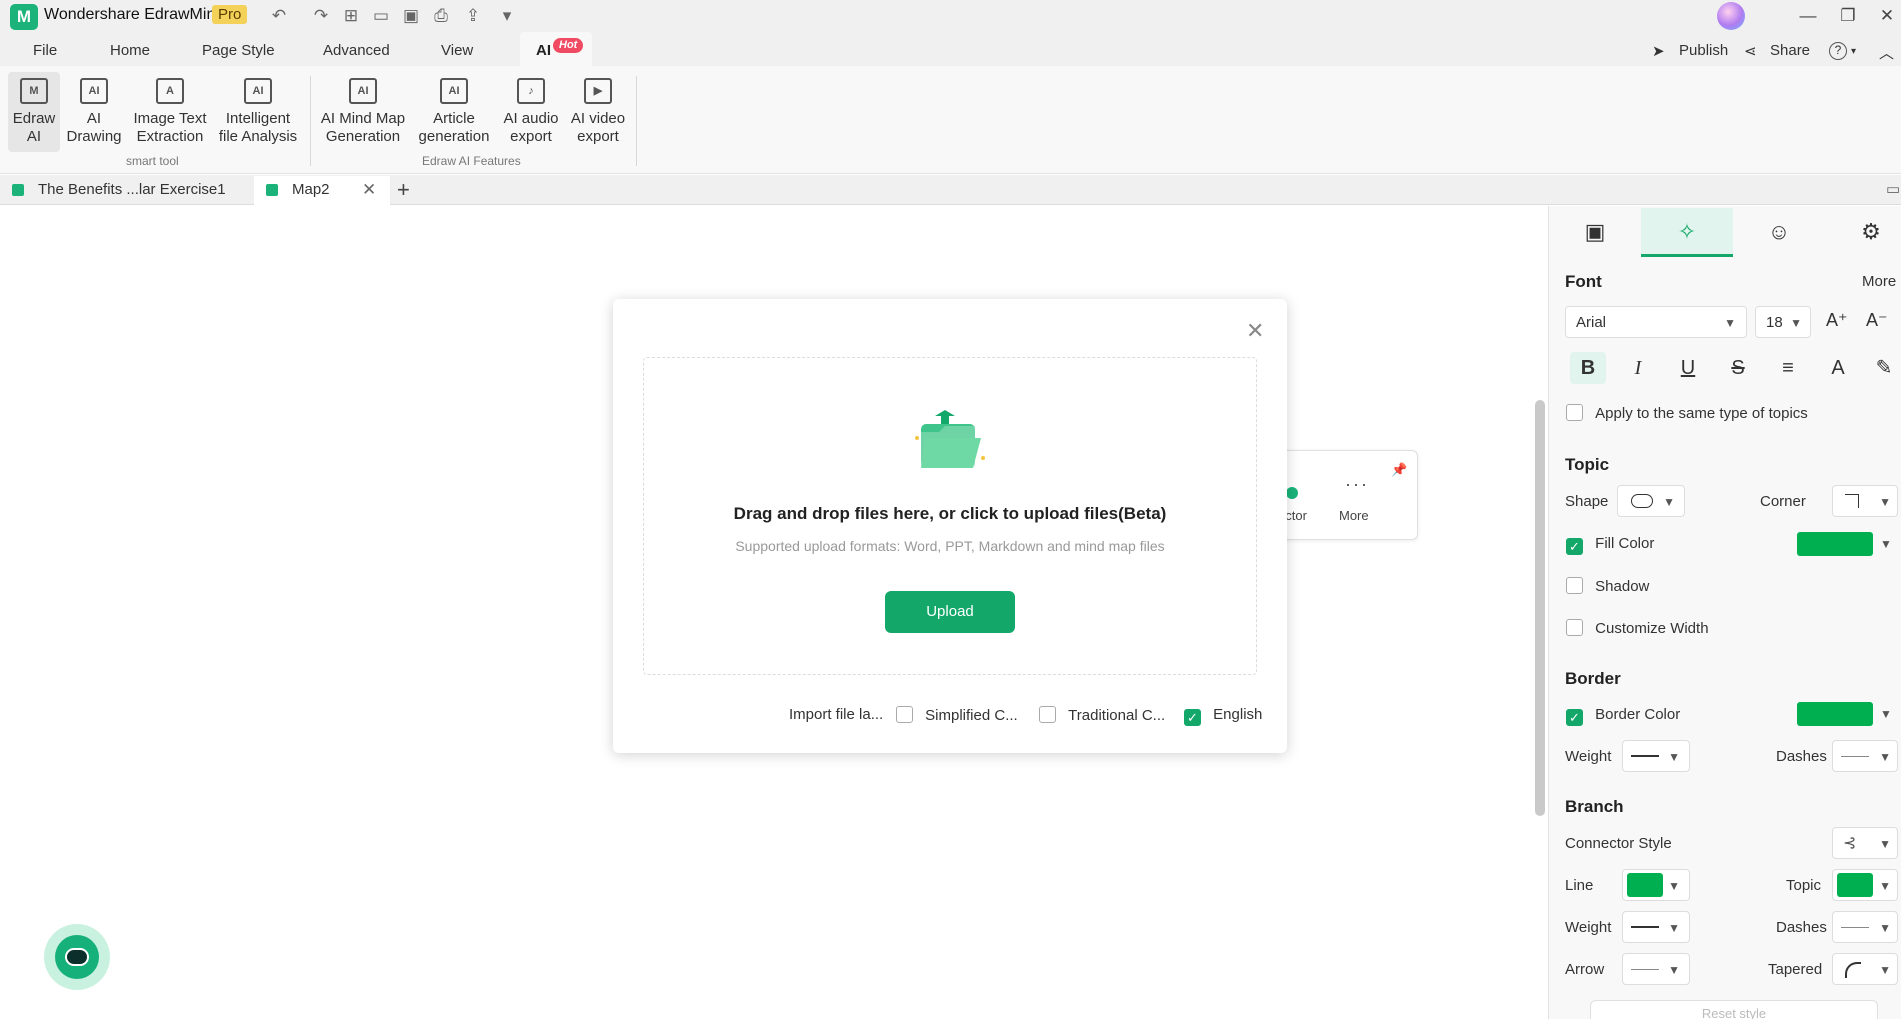 This screenshot has height=1019, width=1901. Describe the element at coordinates (1656, 969) in the screenshot. I see `arrow-select: ▼` at that location.